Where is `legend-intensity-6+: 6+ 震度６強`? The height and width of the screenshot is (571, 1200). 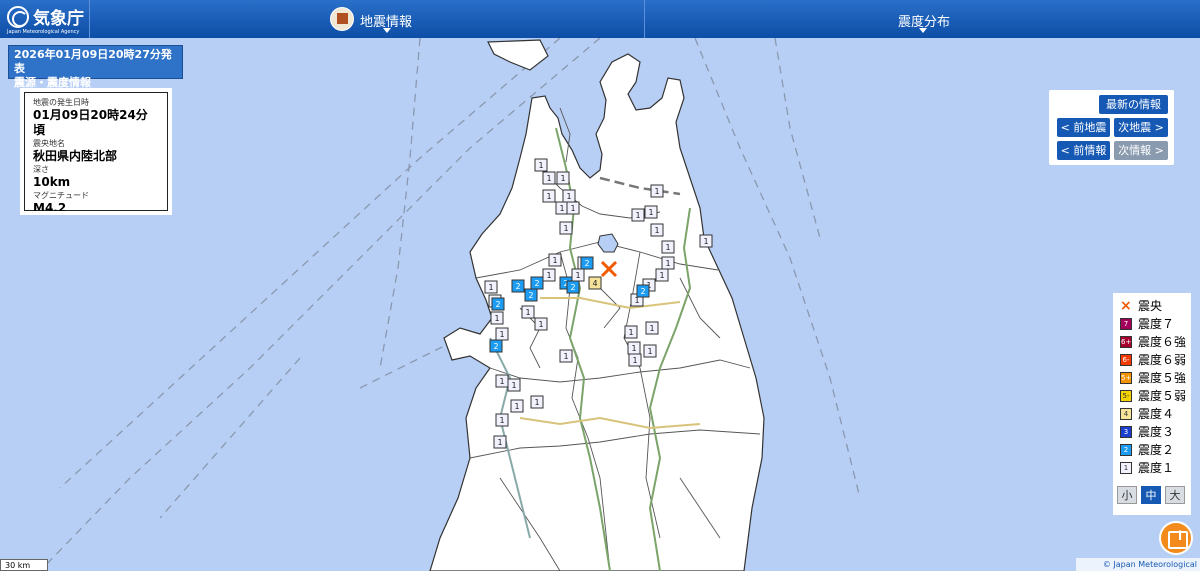 legend-intensity-6+: 6+ 震度６強 is located at coordinates (1152, 342).